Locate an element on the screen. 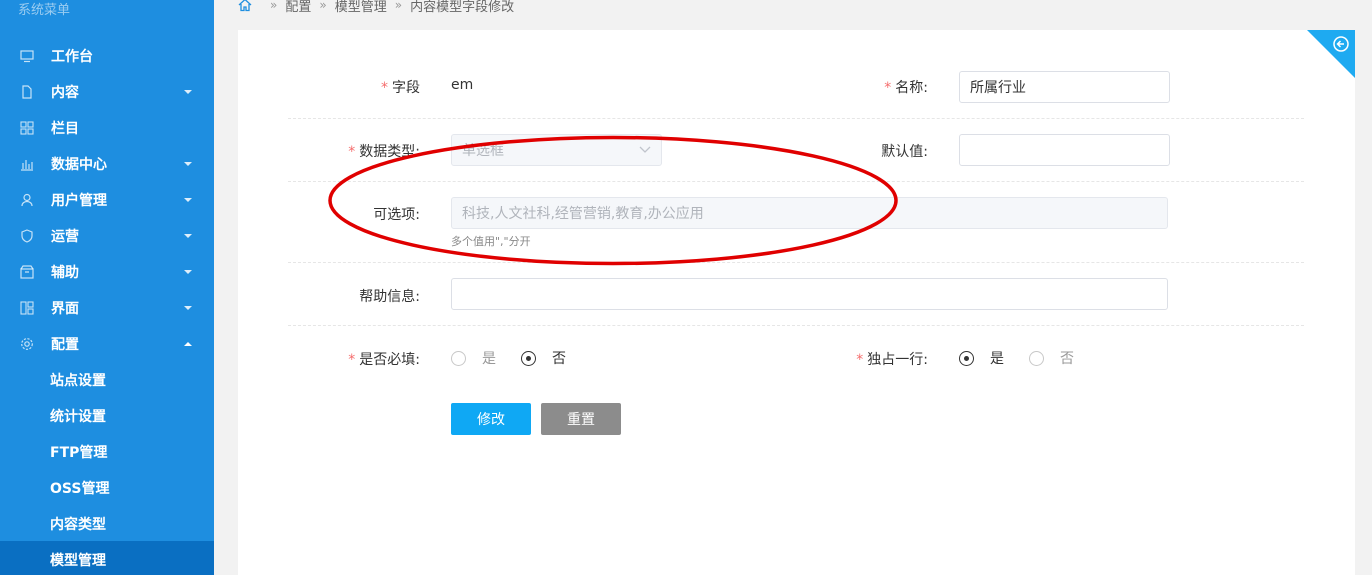 This screenshot has height=575, width=1372. sidebar-subitem-oss: OSS管理 is located at coordinates (107, 487).